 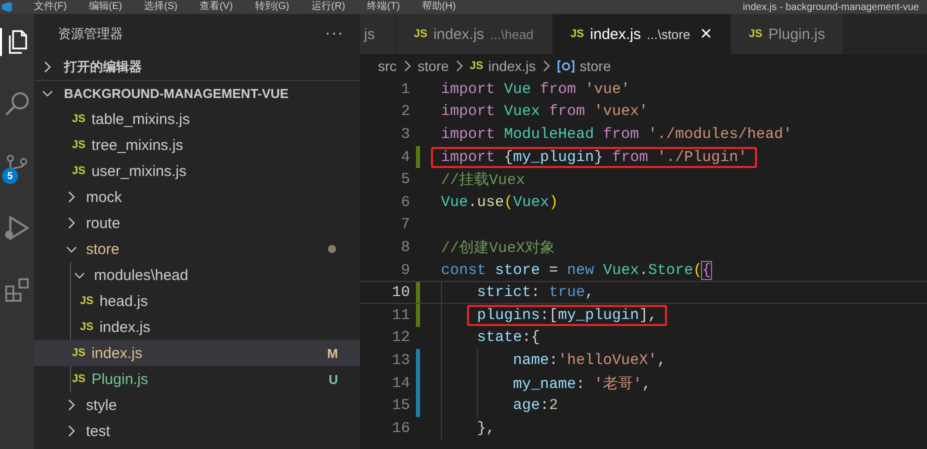 I want to click on symbol-icon, so click(x=565, y=66).